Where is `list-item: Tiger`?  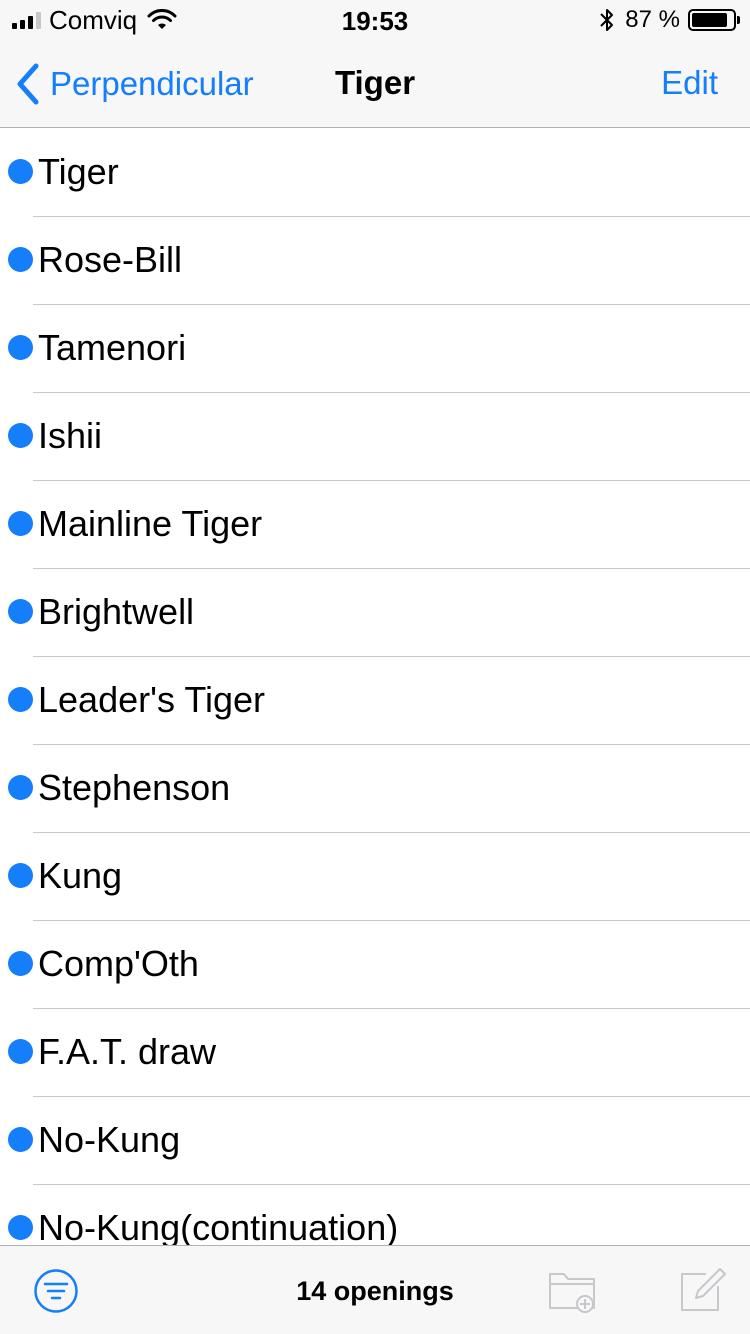
list-item: Tiger is located at coordinates (375, 173).